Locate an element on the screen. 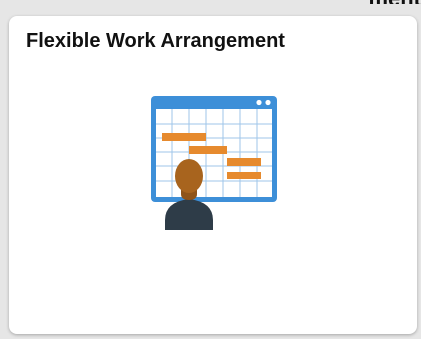 Image resolution: width=421 pixels, height=339 pixels. calendar-gantt-person-icon is located at coordinates (214, 163).